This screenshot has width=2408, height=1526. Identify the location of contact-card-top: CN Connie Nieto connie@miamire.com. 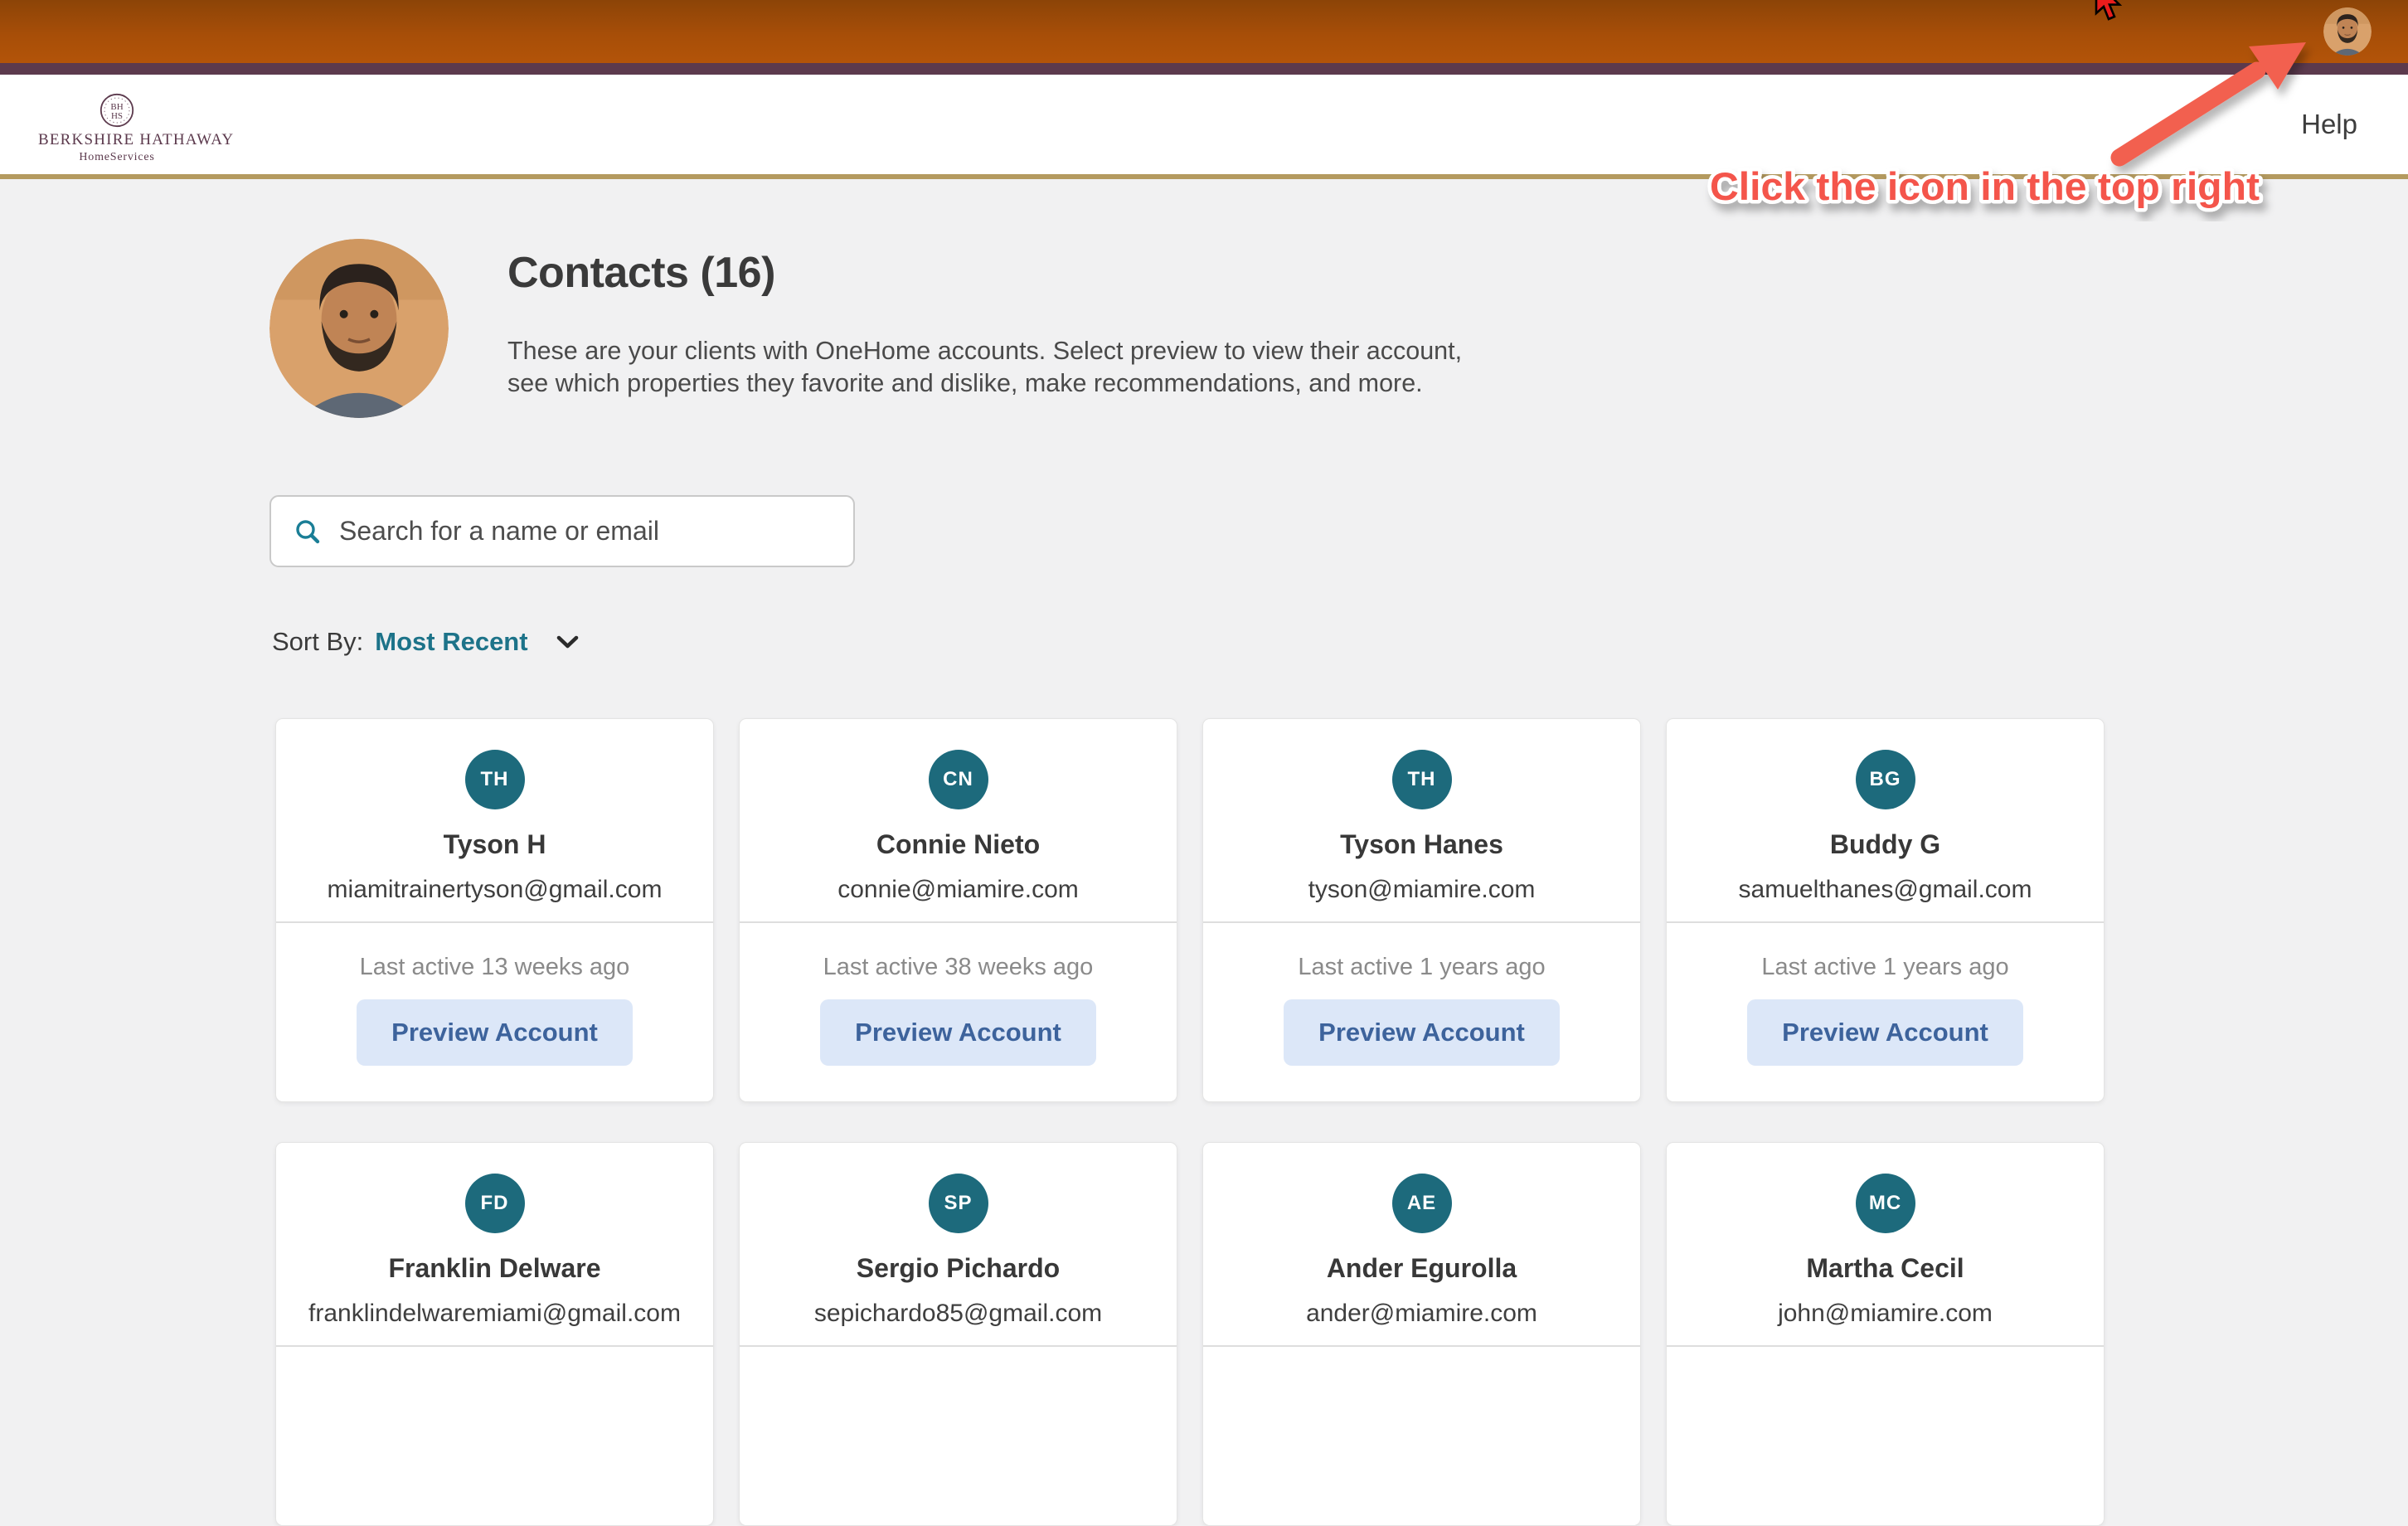
(959, 821).